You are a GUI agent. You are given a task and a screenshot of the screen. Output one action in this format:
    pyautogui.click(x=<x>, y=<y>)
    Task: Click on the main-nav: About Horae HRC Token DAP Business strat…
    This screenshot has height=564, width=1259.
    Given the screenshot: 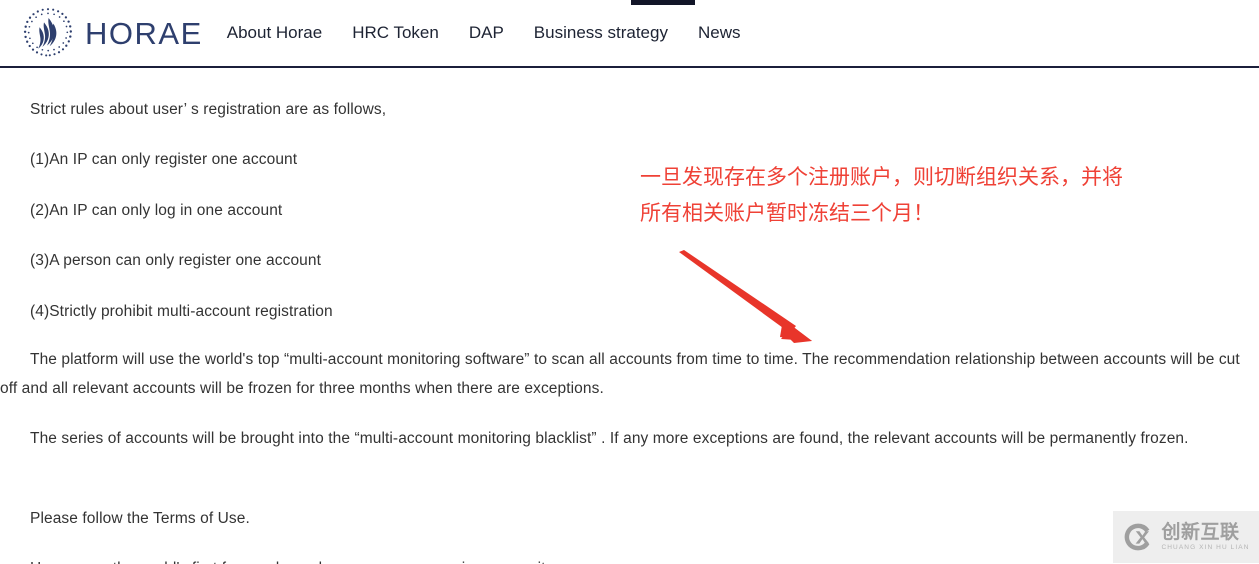 What is the action you would take?
    pyautogui.click(x=491, y=33)
    